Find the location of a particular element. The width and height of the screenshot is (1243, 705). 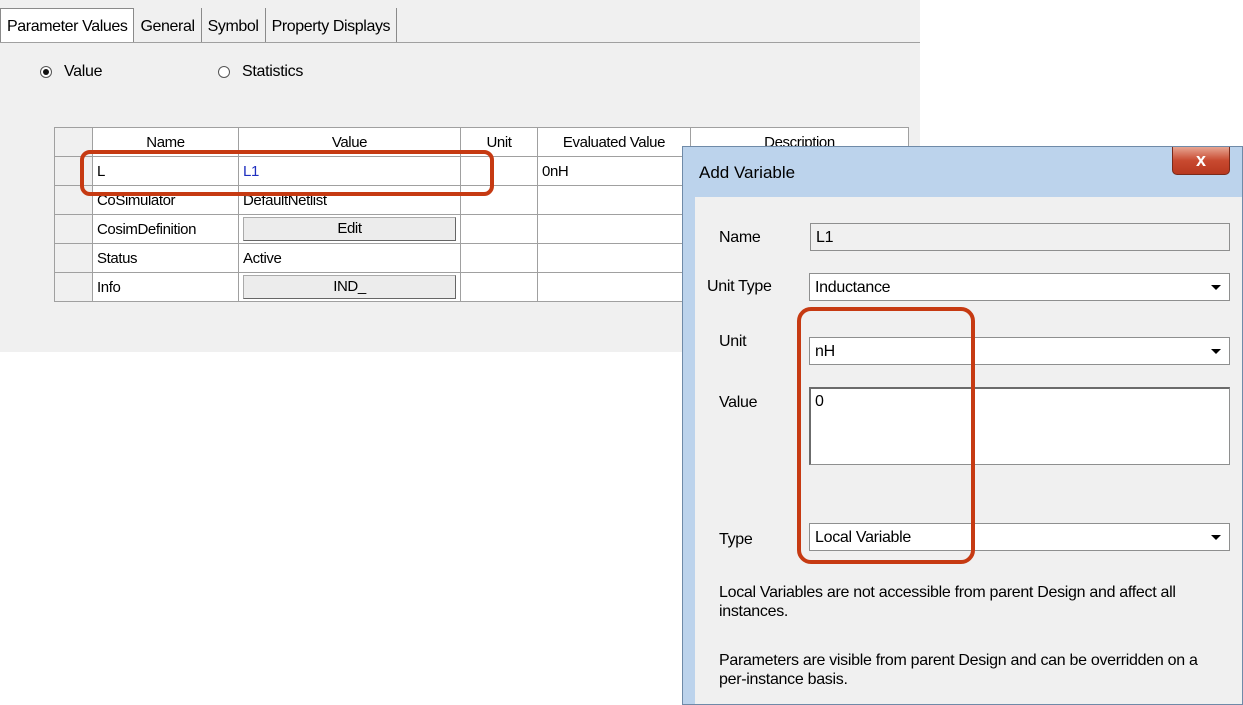

cell-value: Active is located at coordinates (349, 258).